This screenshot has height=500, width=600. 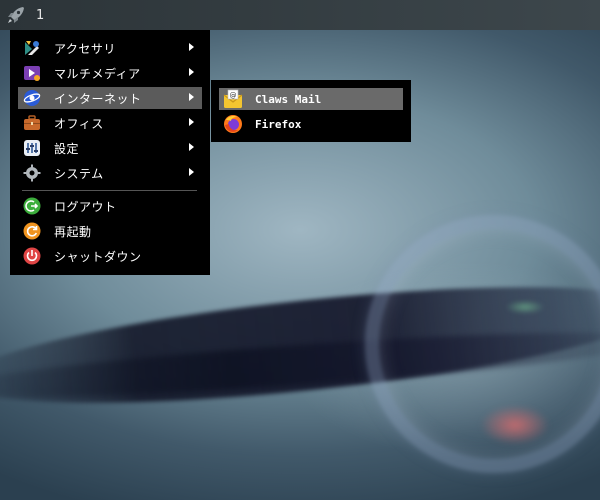 I want to click on system-gear-icon, so click(x=32, y=173).